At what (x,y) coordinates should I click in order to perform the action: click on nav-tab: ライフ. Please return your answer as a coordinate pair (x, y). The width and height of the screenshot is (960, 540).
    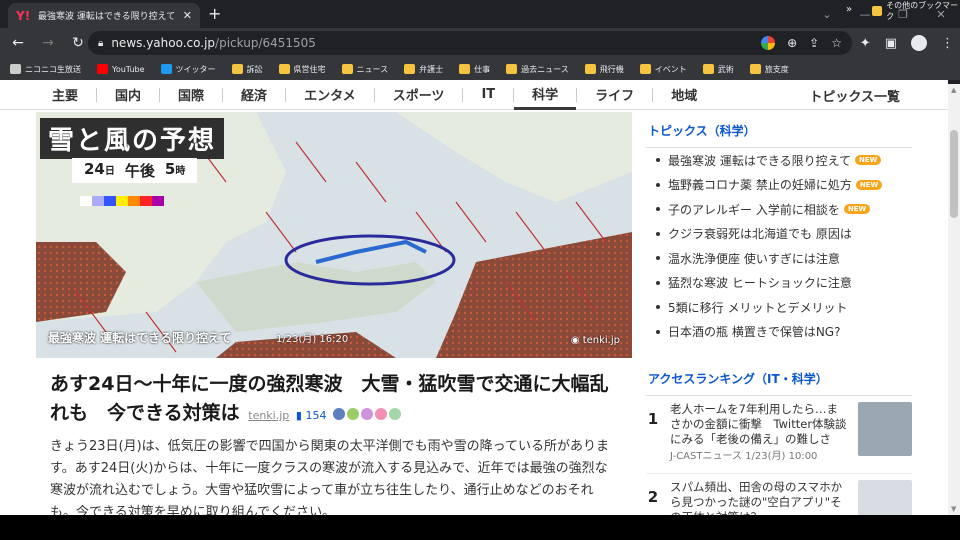
    Looking at the image, I should click on (614, 95).